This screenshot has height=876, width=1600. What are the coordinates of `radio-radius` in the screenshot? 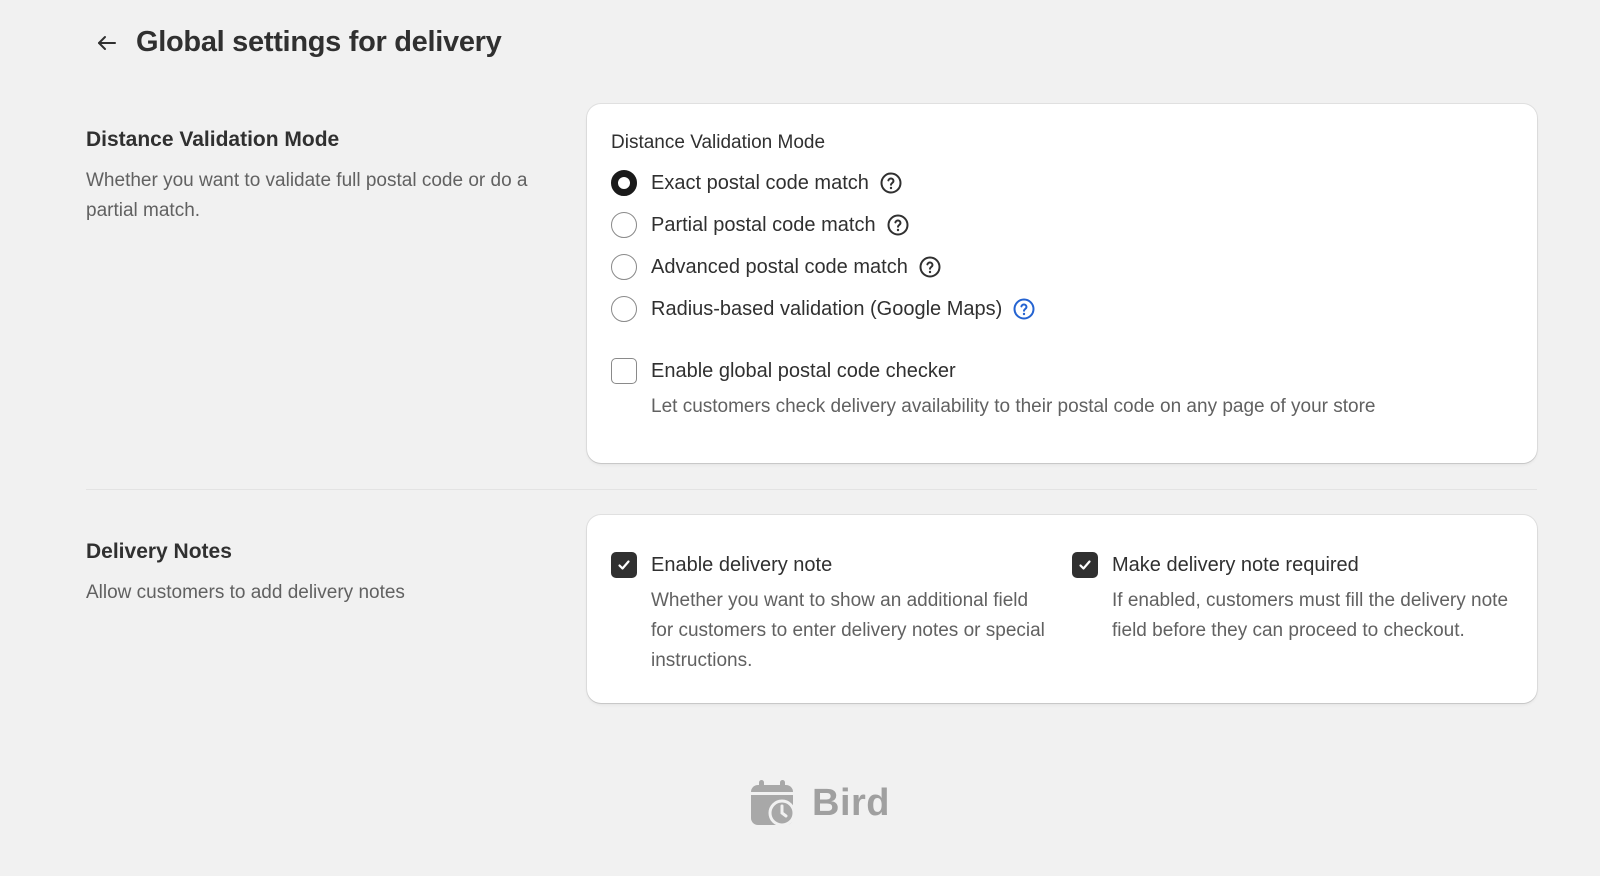 It's located at (624, 309).